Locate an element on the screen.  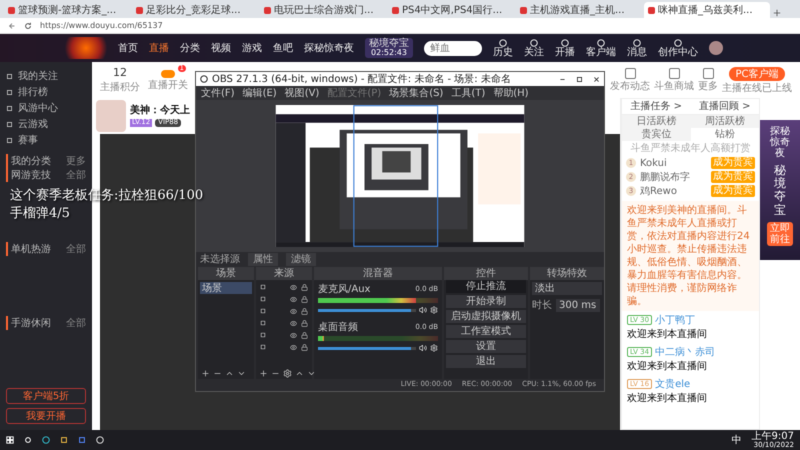
tool-label: 发布动态 is located at coordinates (630, 86).